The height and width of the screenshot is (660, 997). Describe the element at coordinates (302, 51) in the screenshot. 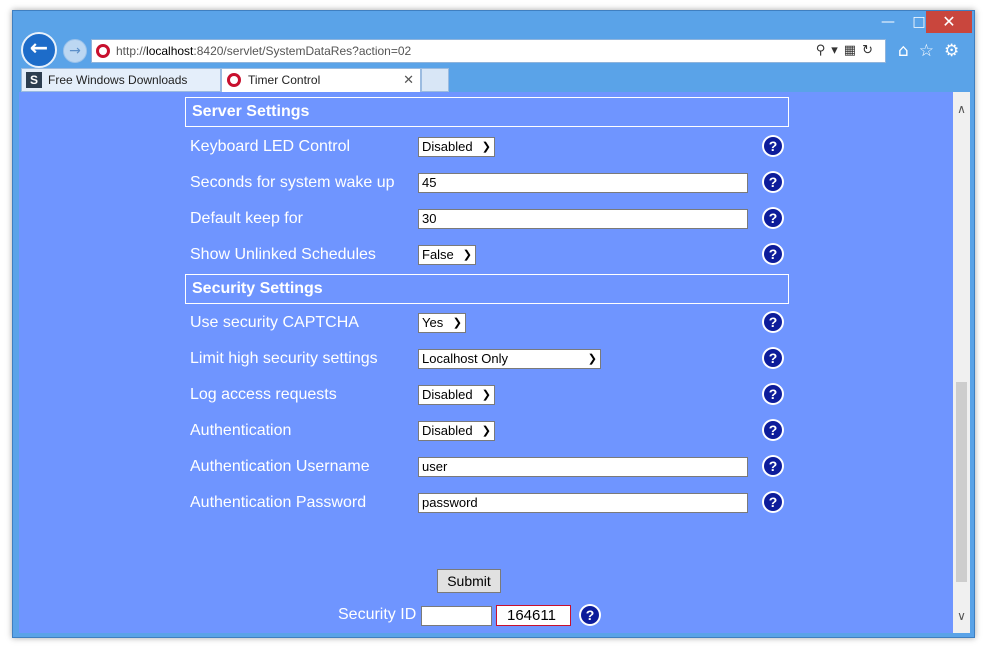

I see `url-path: :8420/servlet/SystemDataRes?action=02` at that location.